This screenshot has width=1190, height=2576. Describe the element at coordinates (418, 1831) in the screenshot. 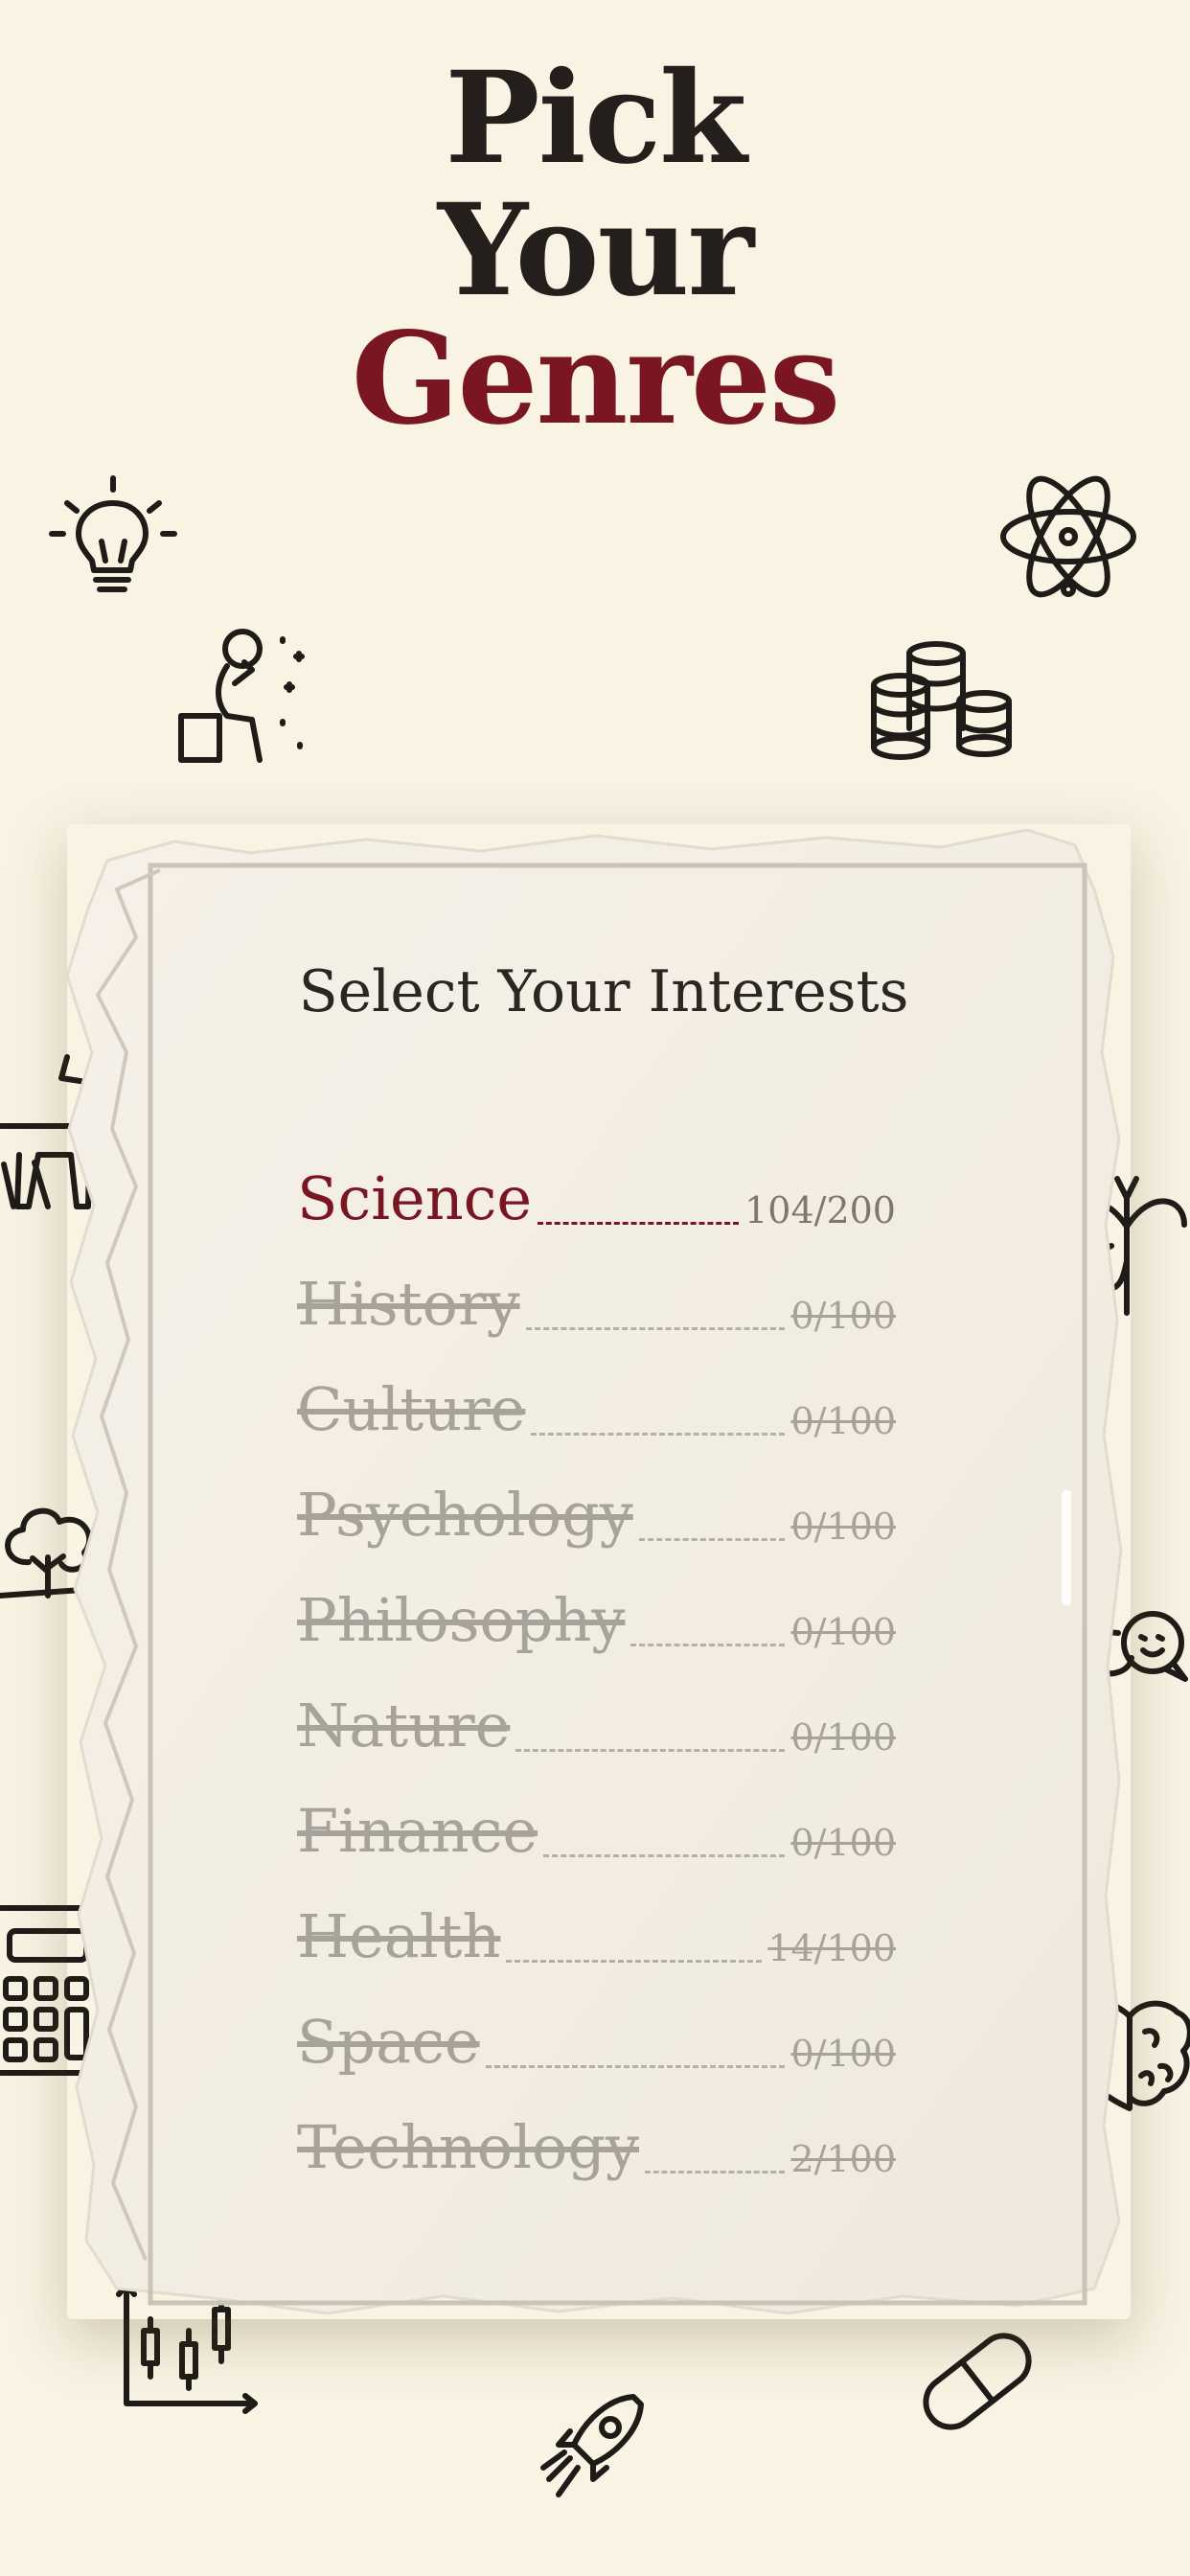

I see `genre-name: Finance` at that location.